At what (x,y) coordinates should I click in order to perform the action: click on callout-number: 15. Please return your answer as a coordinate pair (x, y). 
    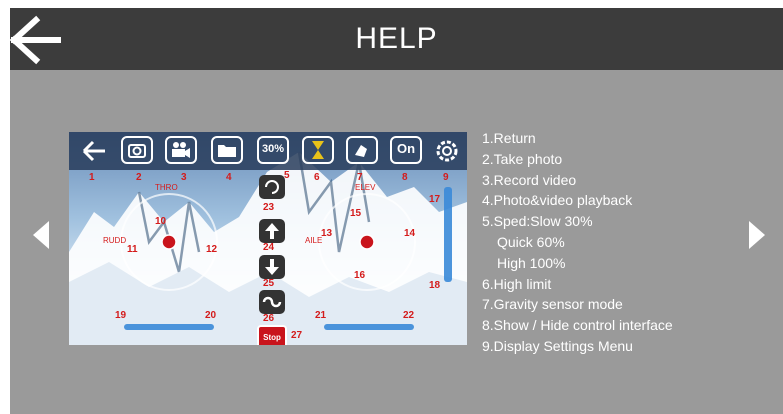
    Looking at the image, I should click on (356, 213).